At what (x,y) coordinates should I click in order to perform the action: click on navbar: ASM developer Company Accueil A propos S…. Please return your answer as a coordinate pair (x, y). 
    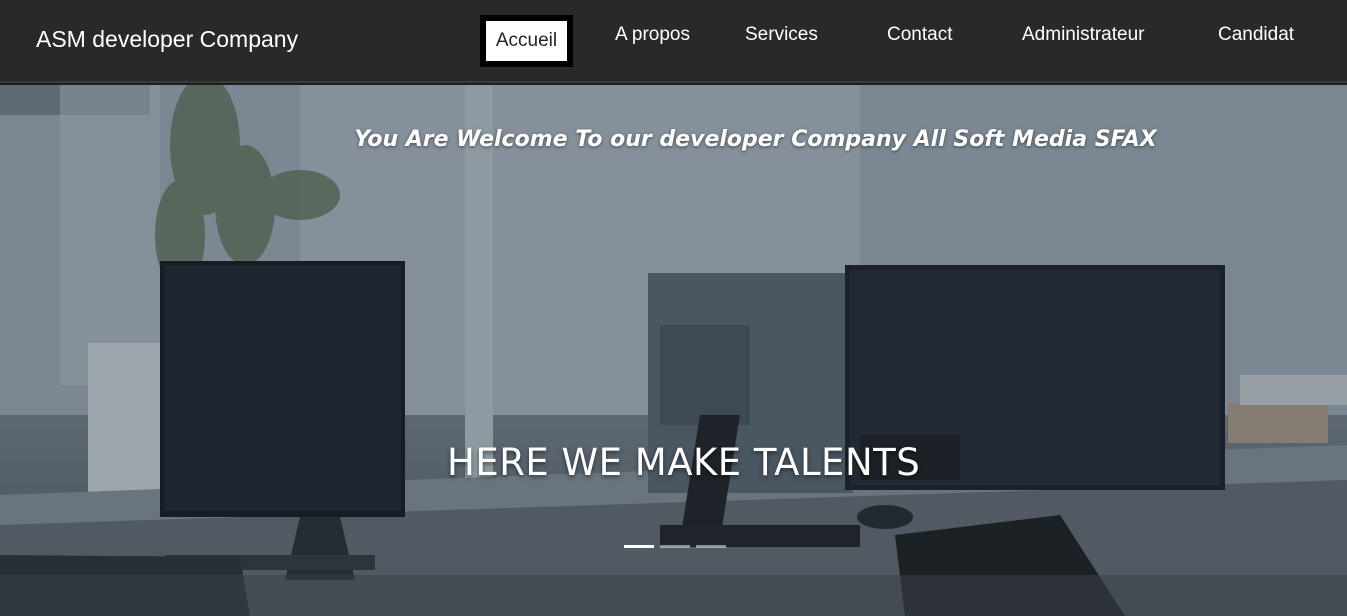
    Looking at the image, I should click on (673, 41).